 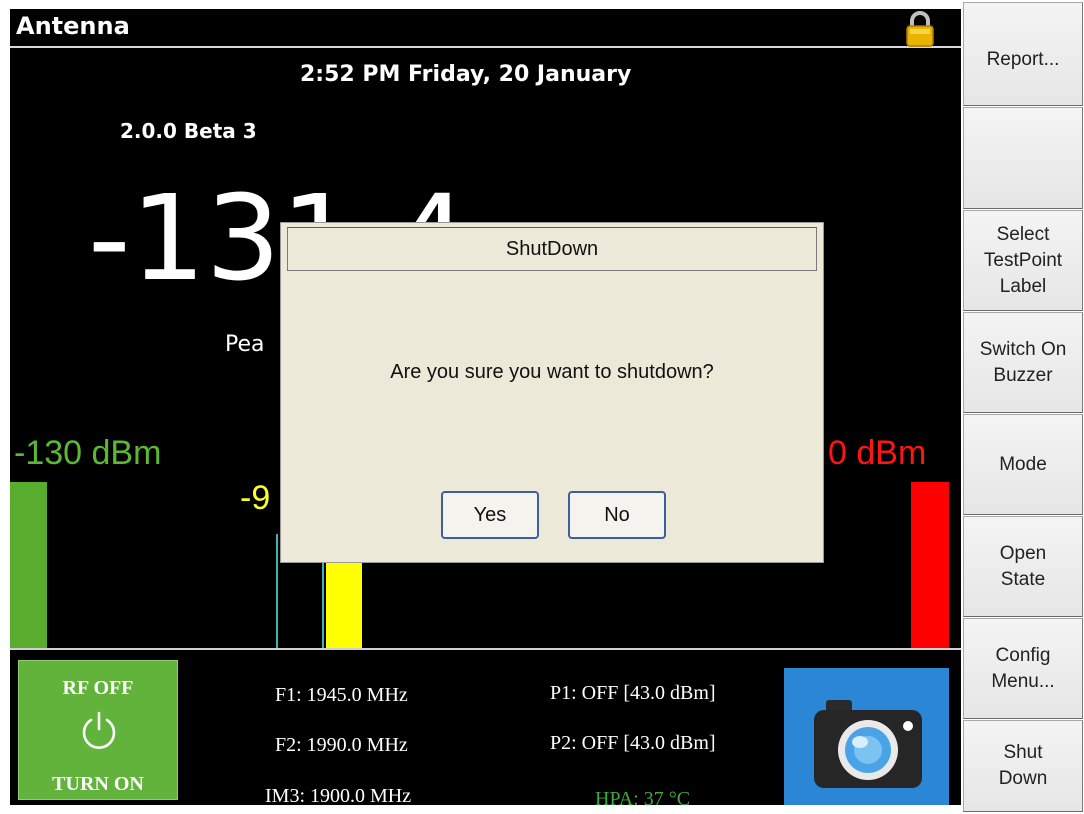 I want to click on select-testpoint-label-button: Select TestPoint Label, so click(x=1023, y=260).